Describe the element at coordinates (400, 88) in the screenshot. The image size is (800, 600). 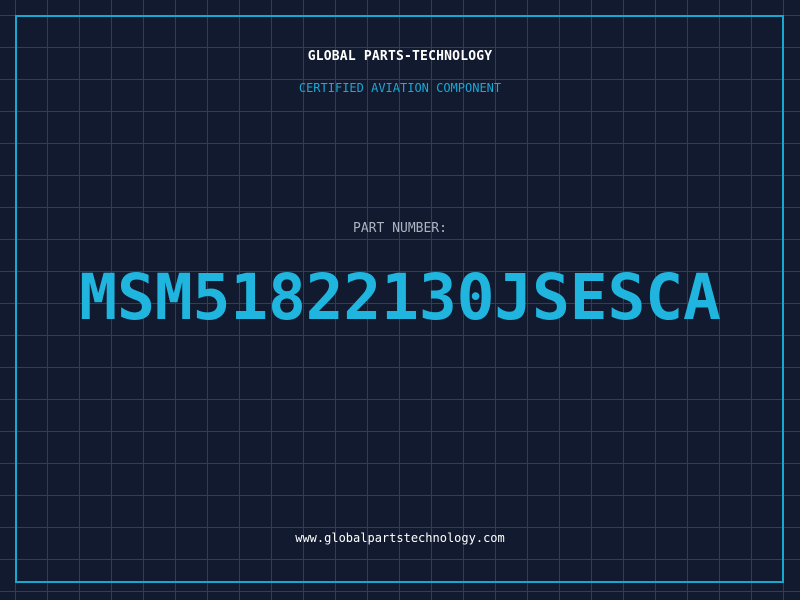
I see `certification-tagline: CERTIFIED AVIATION COMPONENT` at that location.